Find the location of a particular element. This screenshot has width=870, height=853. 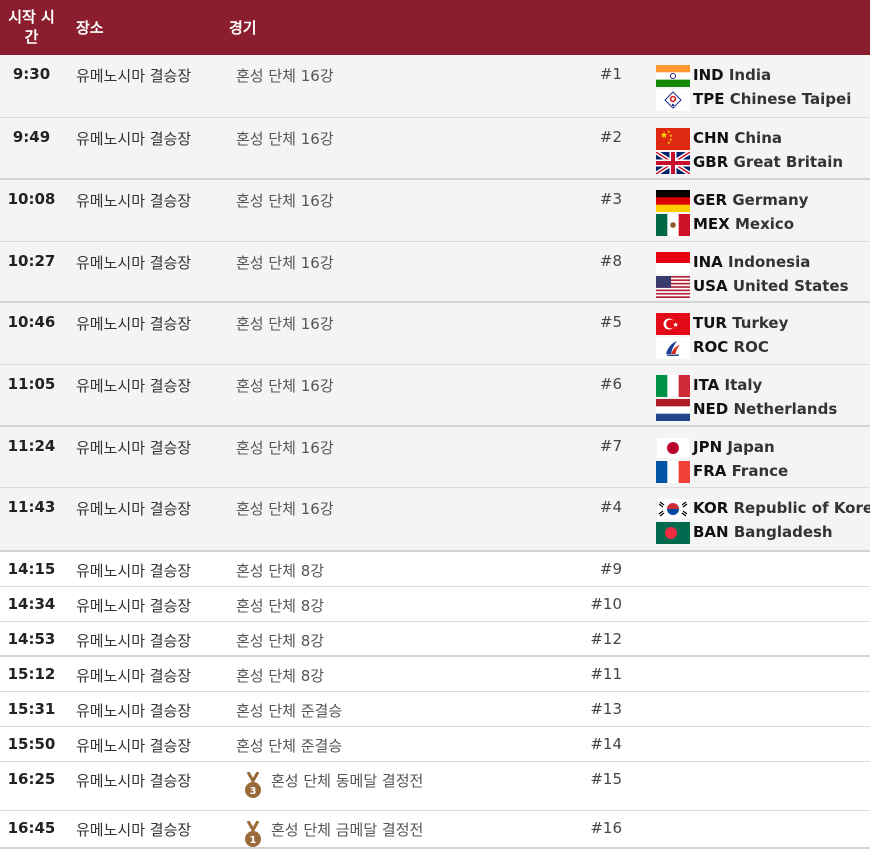

germany-flag is located at coordinates (673, 201).